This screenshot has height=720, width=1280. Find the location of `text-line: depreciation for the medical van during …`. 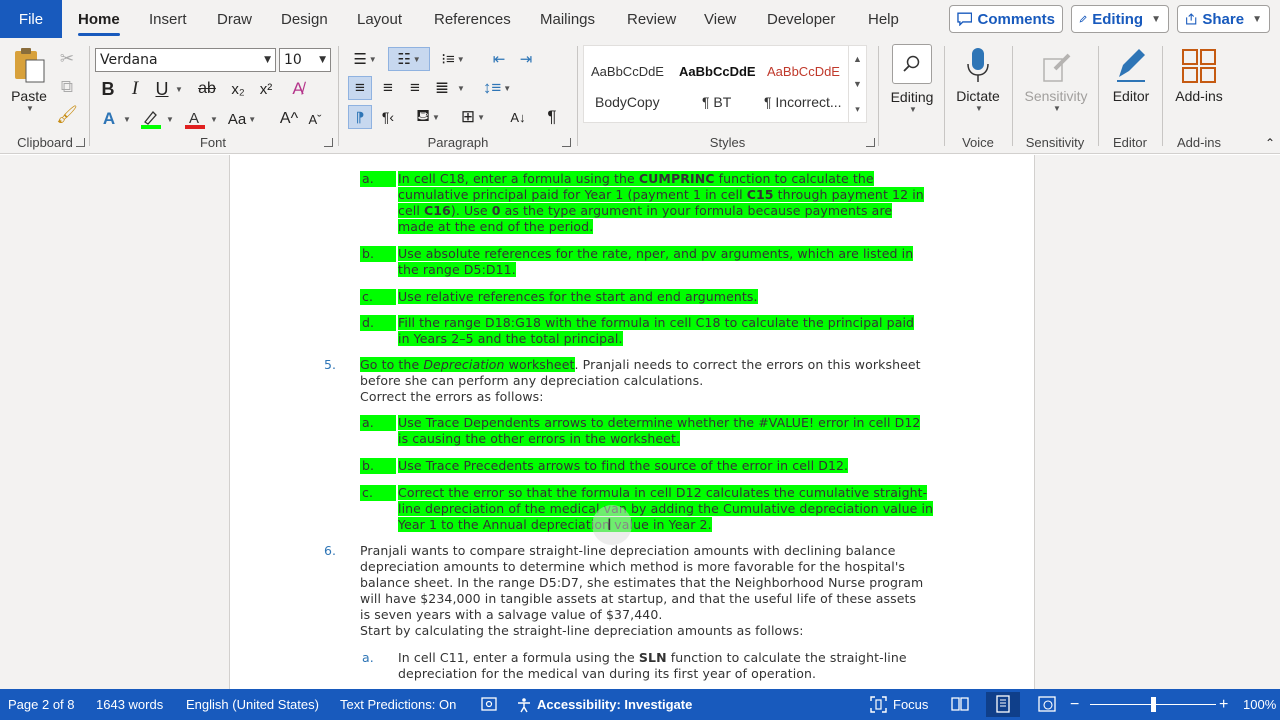

text-line: depreciation for the medical van during … is located at coordinates (607, 673).